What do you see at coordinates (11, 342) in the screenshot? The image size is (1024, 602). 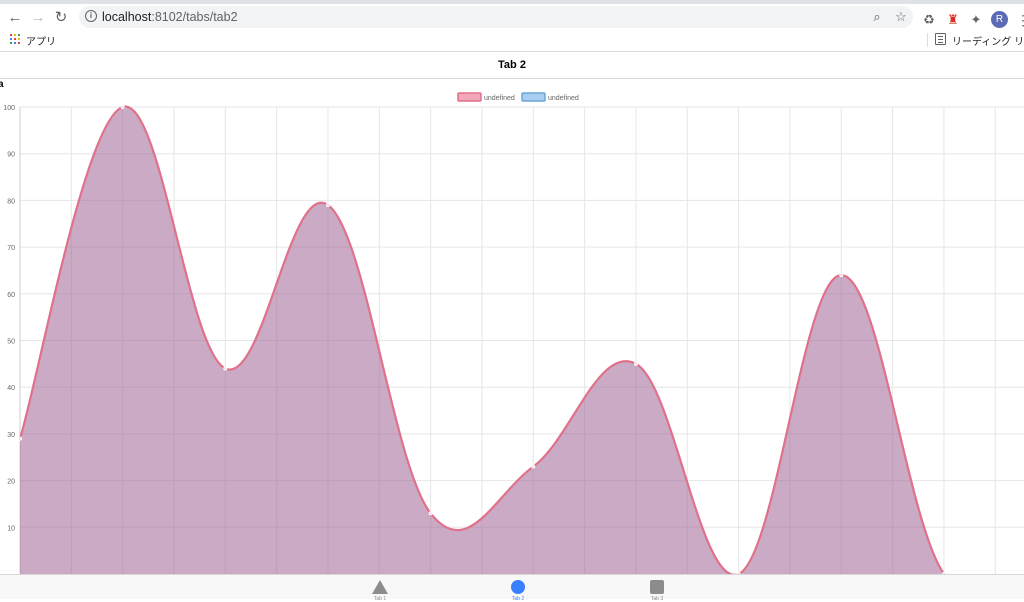 I see `y-tick-label: 50` at bounding box center [11, 342].